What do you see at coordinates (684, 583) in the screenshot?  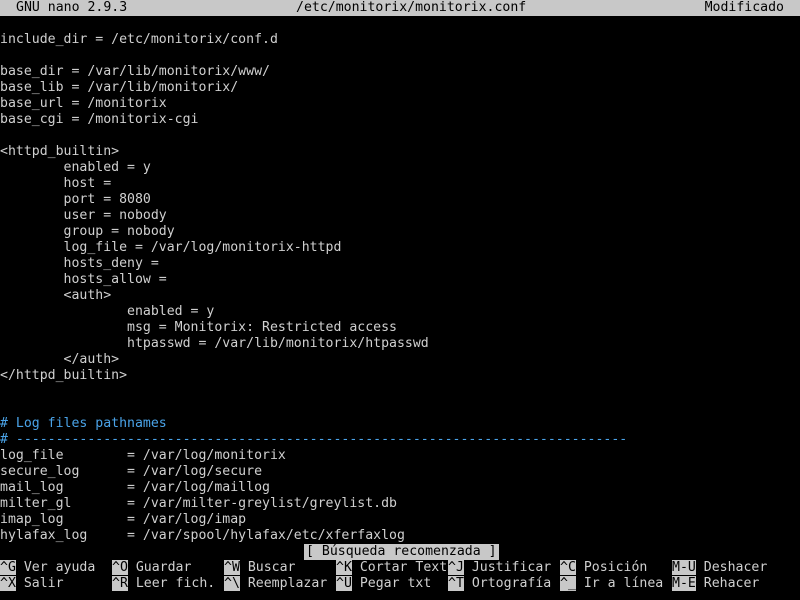 I see `shortcut-key: M-E` at bounding box center [684, 583].